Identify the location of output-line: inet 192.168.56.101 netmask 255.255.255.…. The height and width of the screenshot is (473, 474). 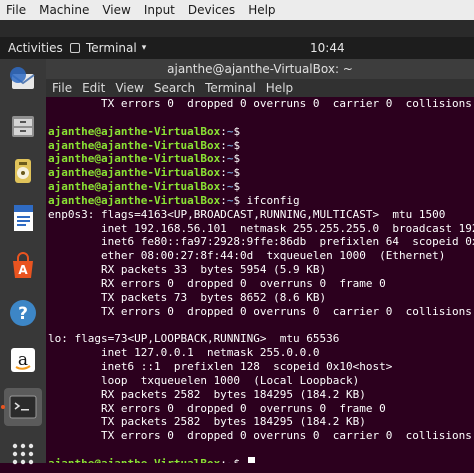
(287, 228).